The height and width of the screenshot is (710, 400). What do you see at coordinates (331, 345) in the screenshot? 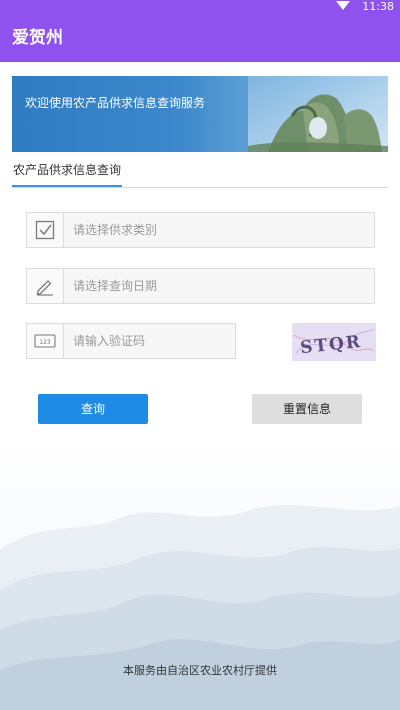
I see `captcha-text: STQR` at bounding box center [331, 345].